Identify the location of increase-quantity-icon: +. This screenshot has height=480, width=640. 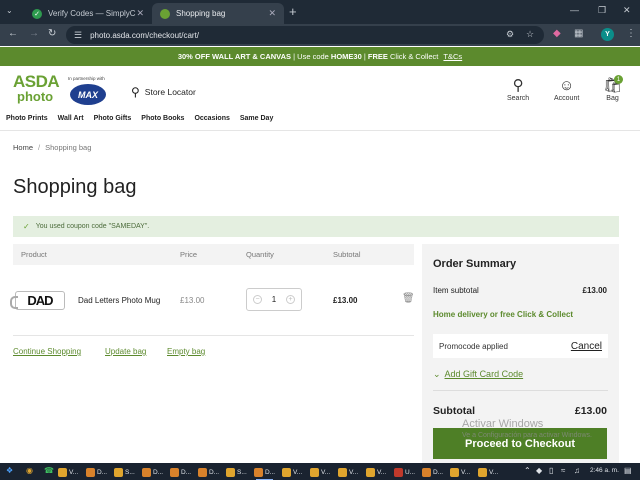
(290, 299).